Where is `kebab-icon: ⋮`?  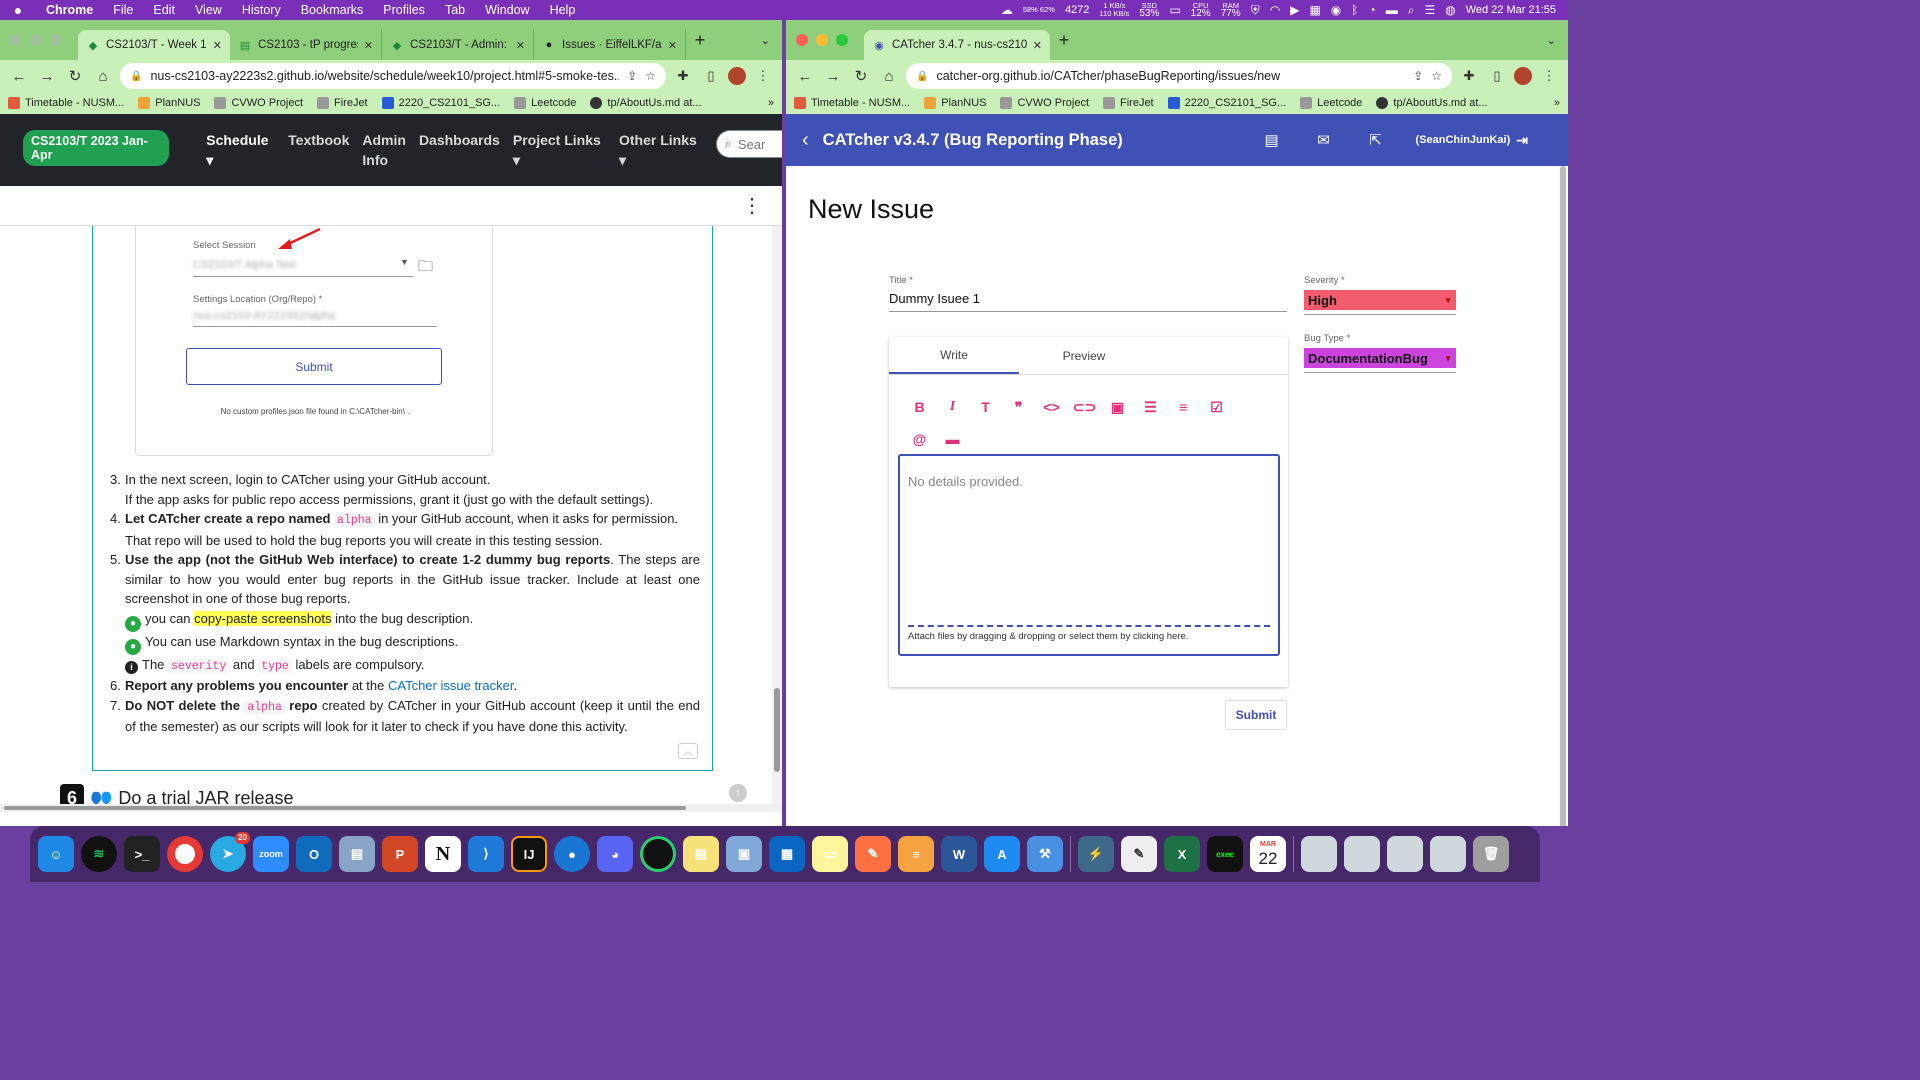 kebab-icon: ⋮ is located at coordinates (752, 205).